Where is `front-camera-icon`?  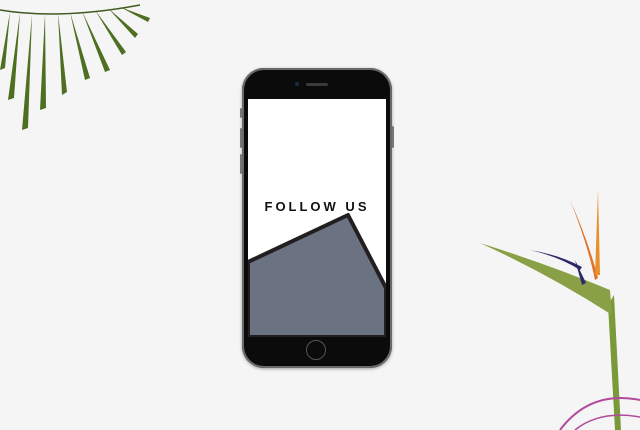
front-camera-icon is located at coordinates (297, 84).